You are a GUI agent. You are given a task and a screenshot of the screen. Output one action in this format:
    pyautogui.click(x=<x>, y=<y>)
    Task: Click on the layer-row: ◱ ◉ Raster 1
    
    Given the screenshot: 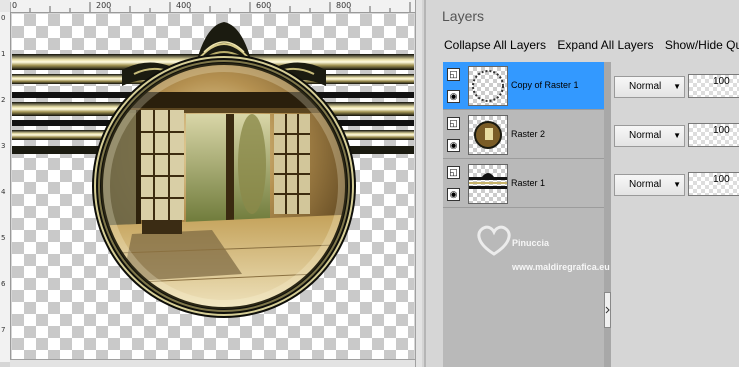 What is the action you would take?
    pyautogui.click(x=523, y=184)
    